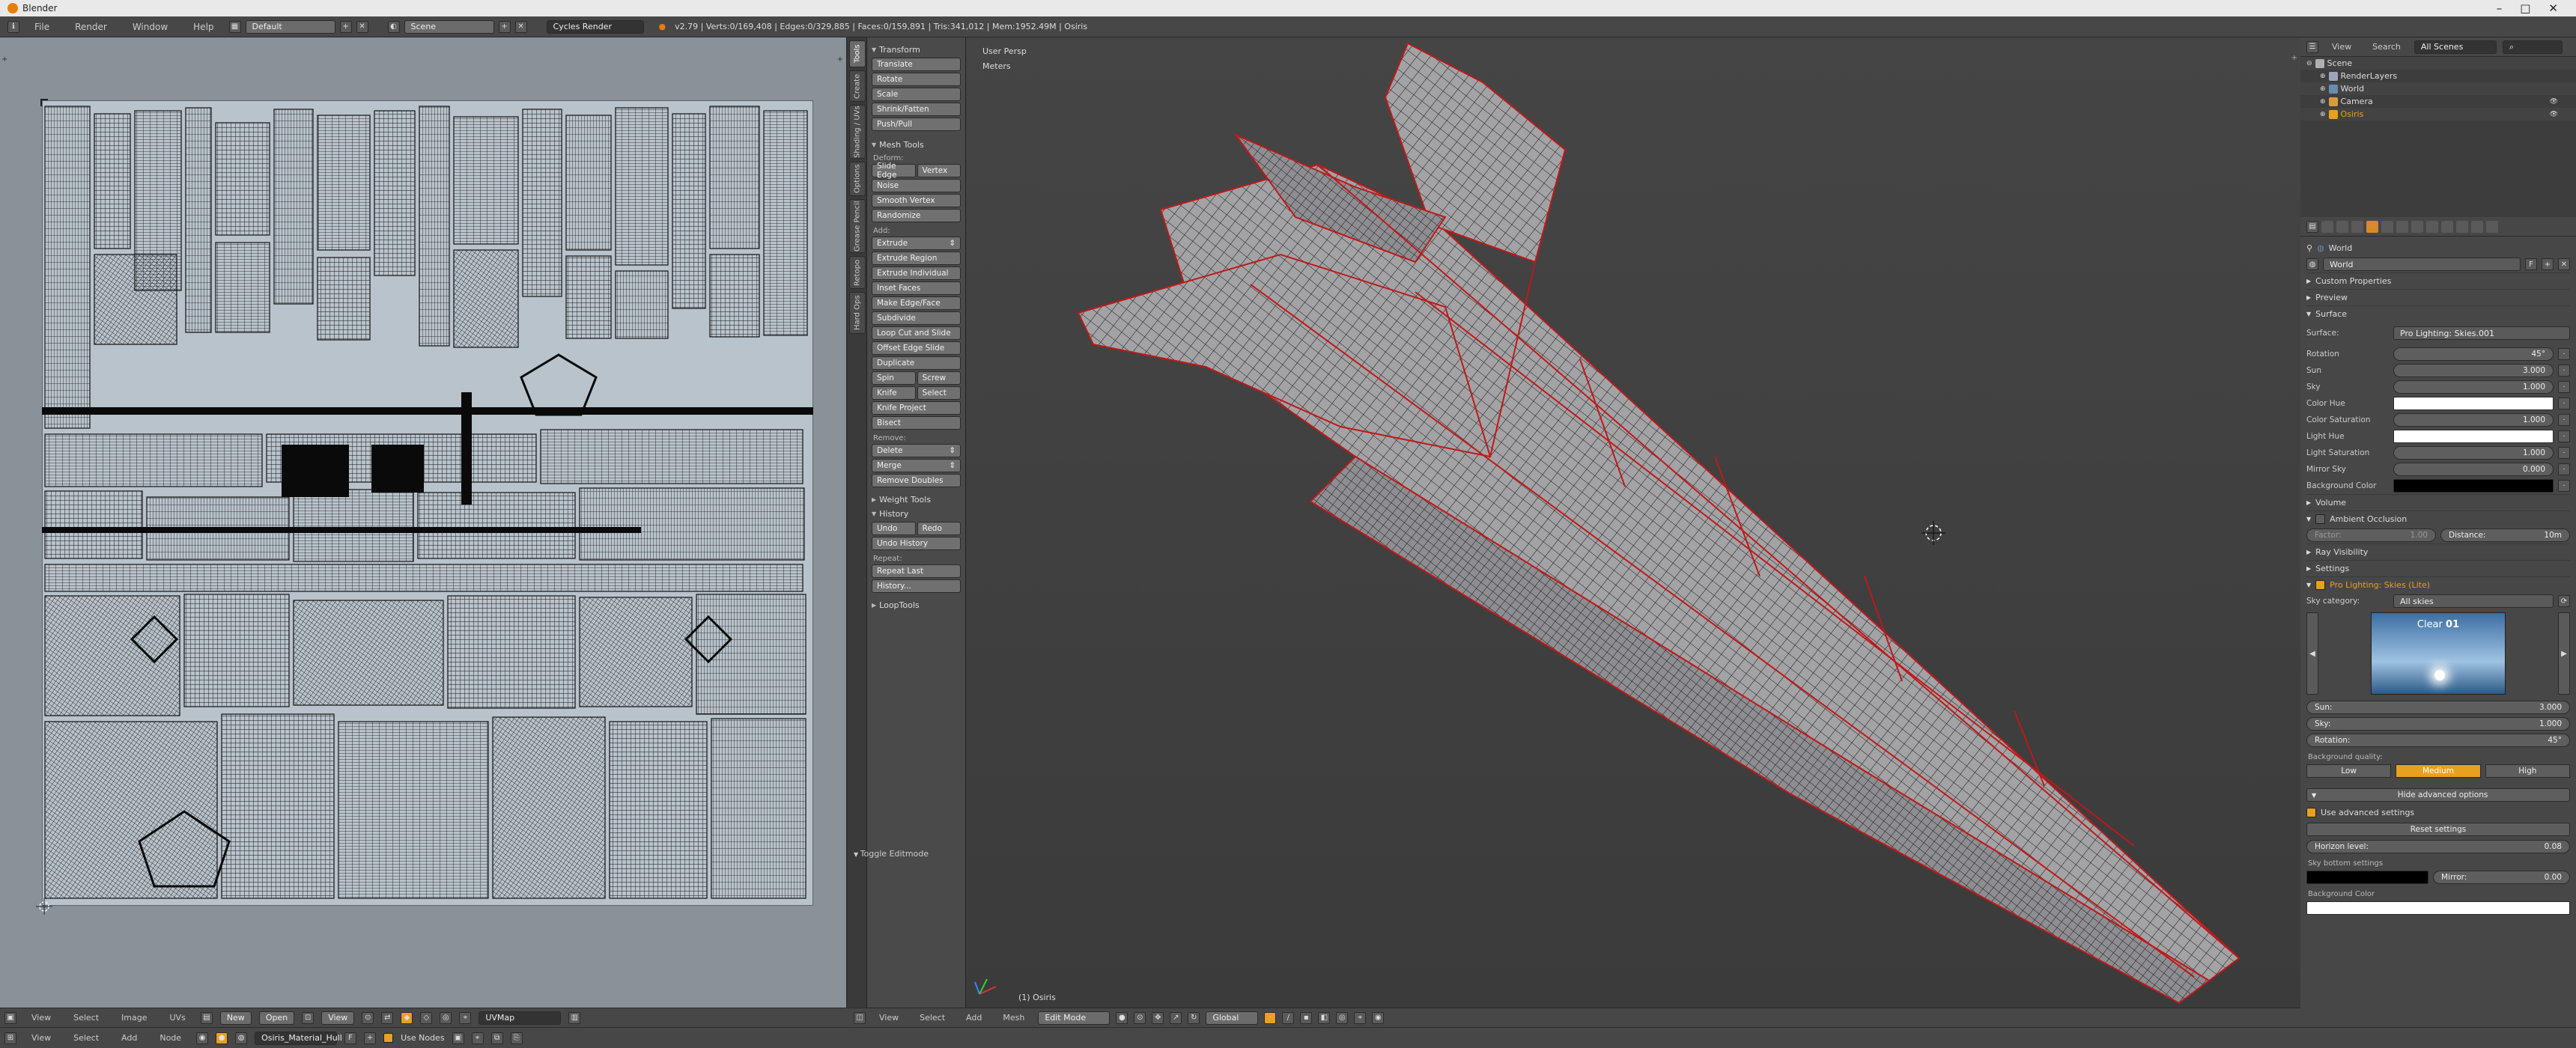 This screenshot has height=1048, width=2576. What do you see at coordinates (1140, 1017) in the screenshot?
I see `pivot-point-icon: ⊙` at bounding box center [1140, 1017].